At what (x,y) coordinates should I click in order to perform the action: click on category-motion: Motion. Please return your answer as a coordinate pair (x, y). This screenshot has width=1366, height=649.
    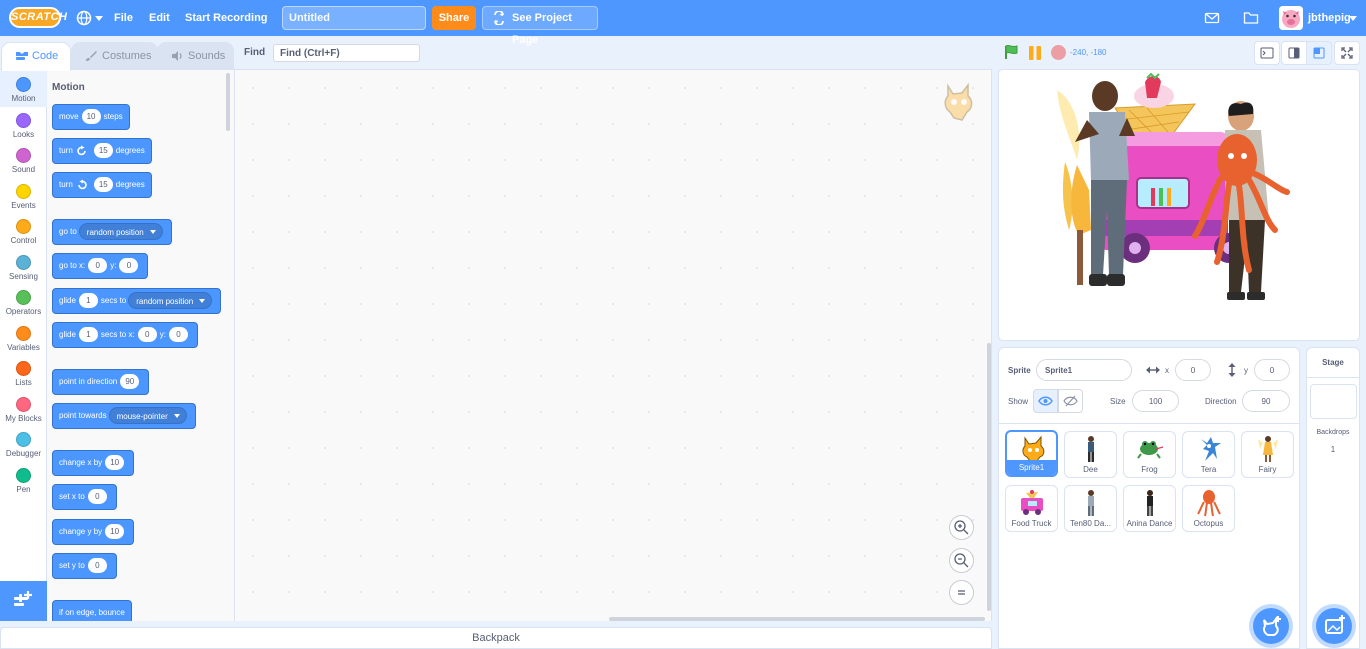
    Looking at the image, I should click on (23, 89).